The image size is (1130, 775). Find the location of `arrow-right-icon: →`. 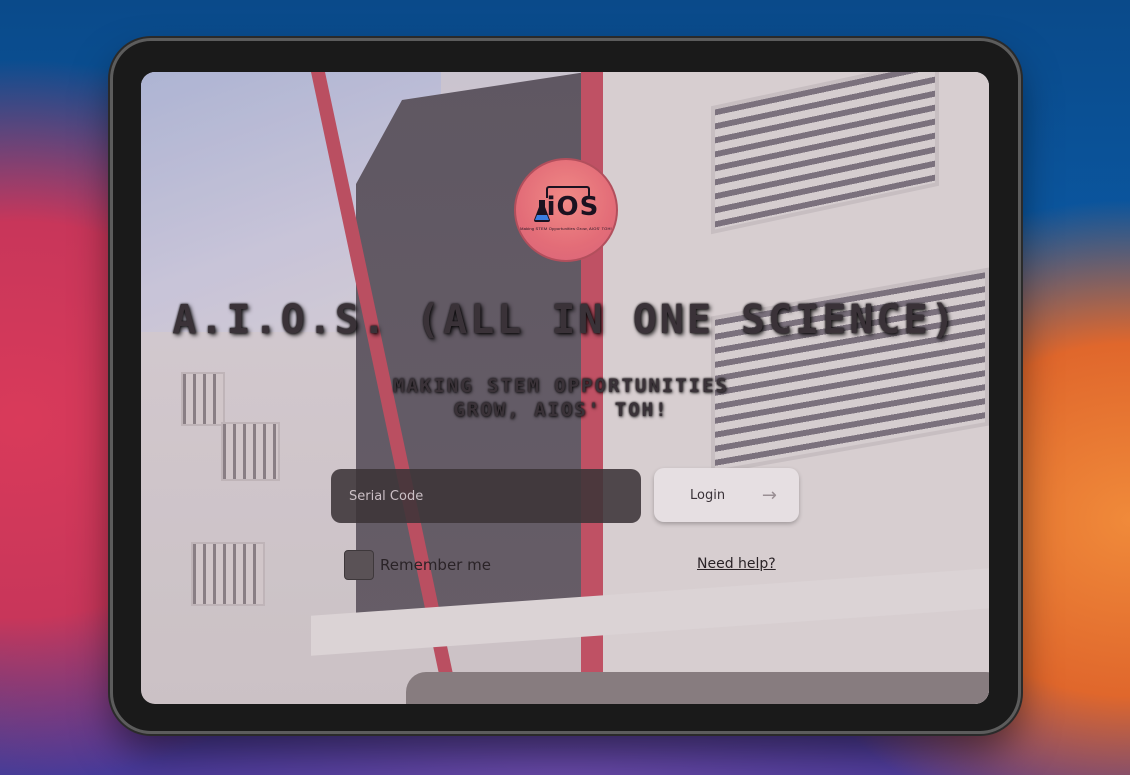

arrow-right-icon: → is located at coordinates (769, 495).